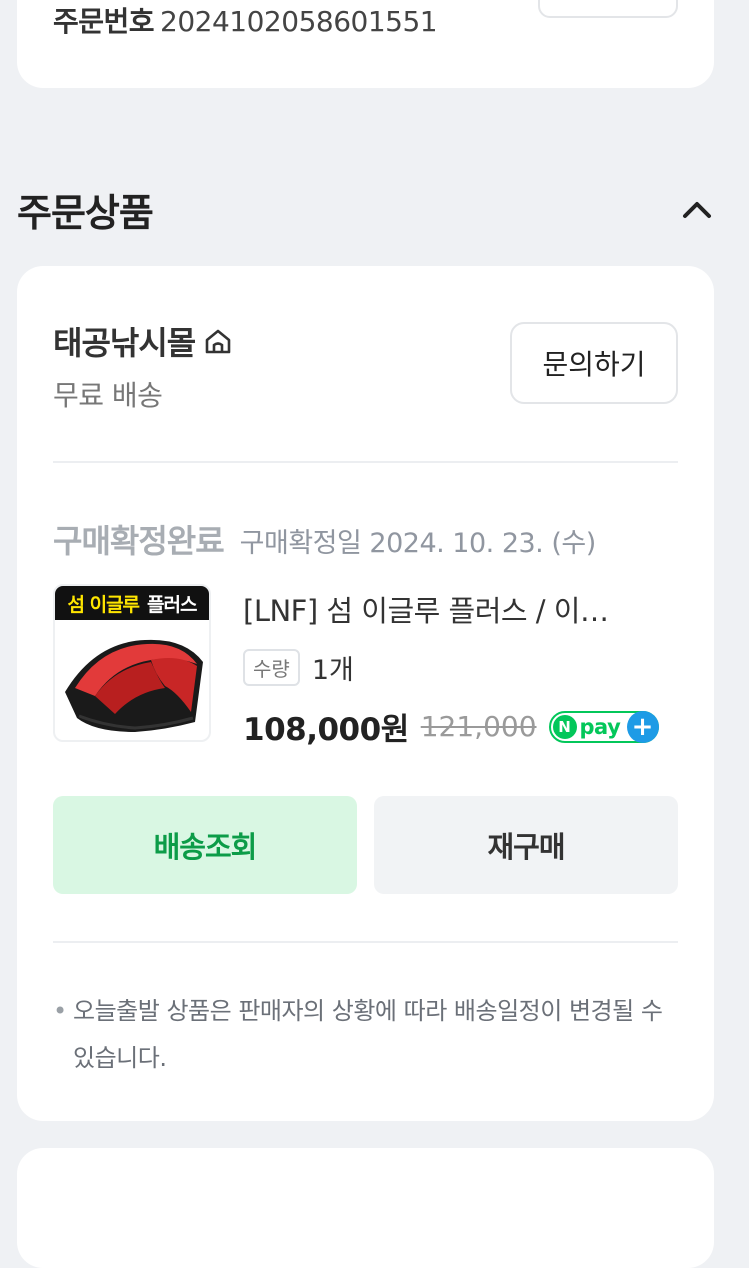  I want to click on quantity-value: 1개, so click(332, 670).